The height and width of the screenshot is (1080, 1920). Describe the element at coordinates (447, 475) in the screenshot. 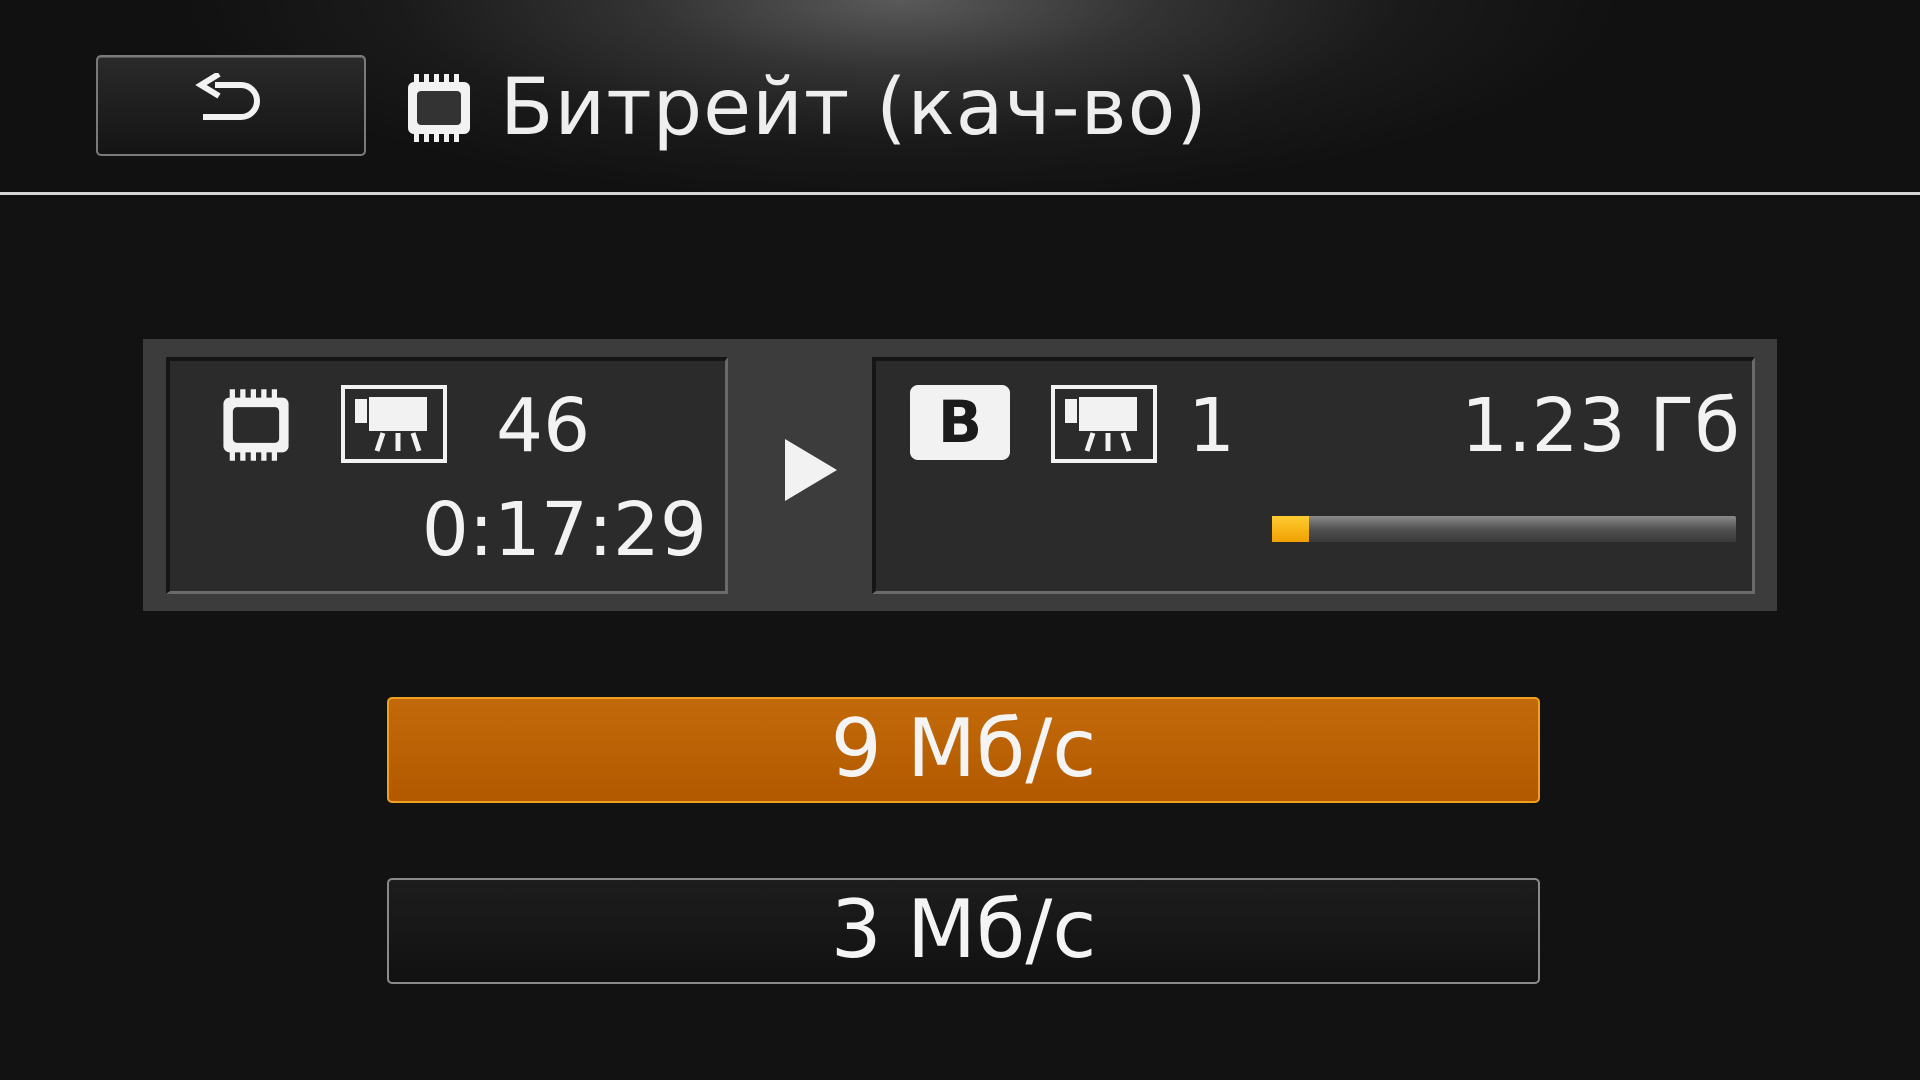

I see `source-media-box: 46 0:17:29` at that location.